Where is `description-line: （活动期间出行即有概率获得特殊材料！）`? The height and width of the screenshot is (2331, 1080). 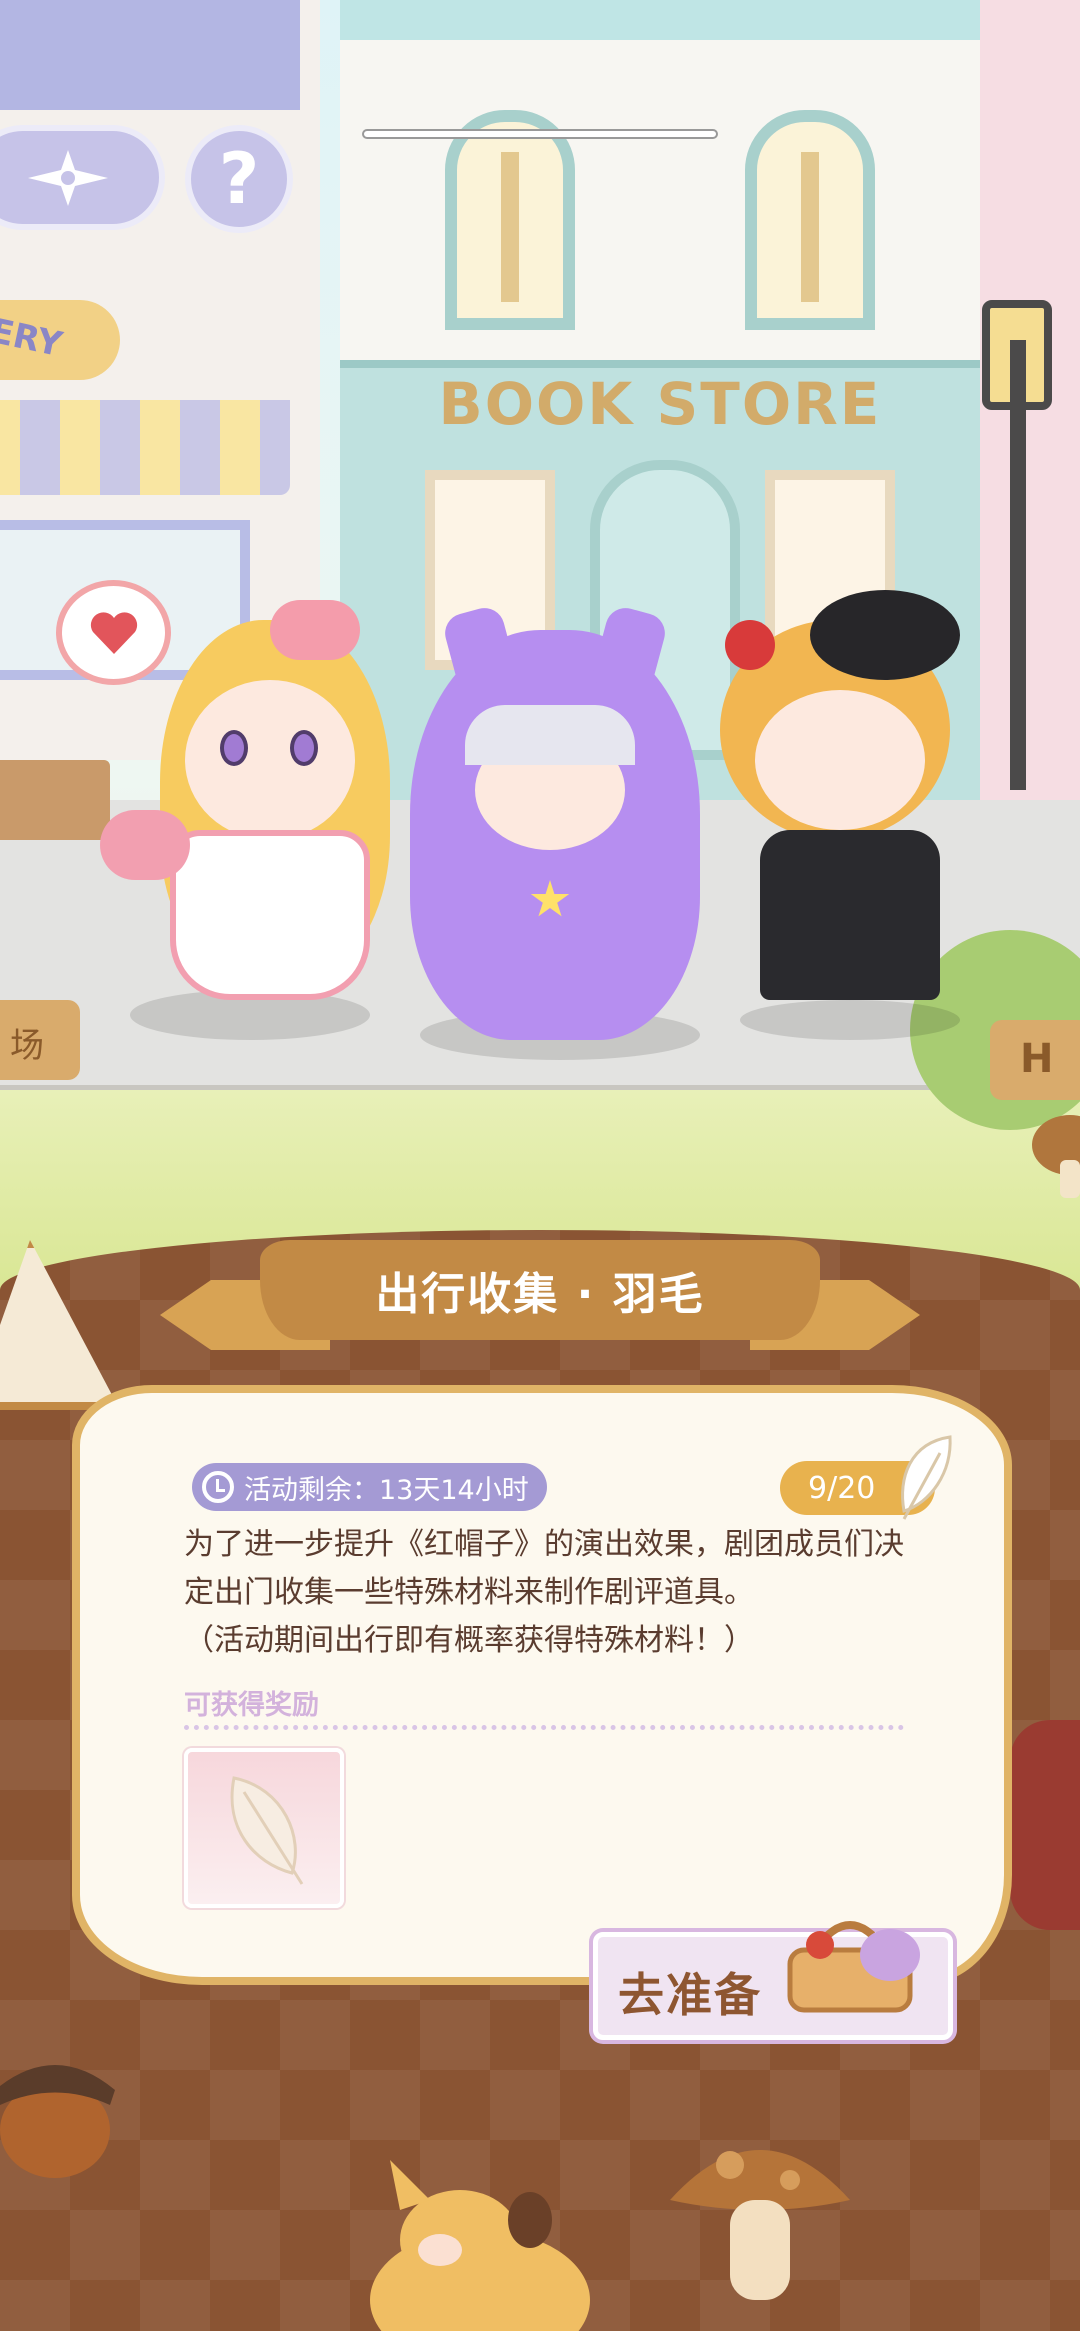
description-line: （活动期间出行即有概率获得特殊材料！） is located at coordinates (469, 1640).